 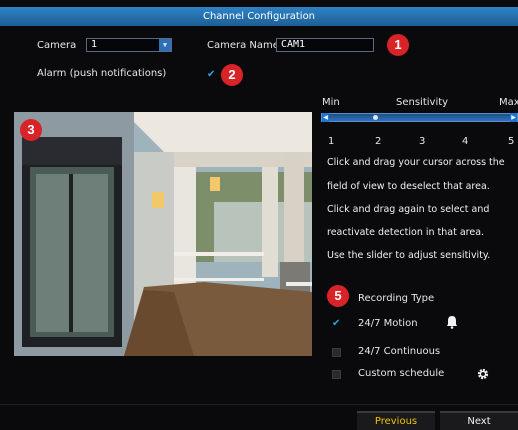 I want to click on next-button: Next, so click(x=479, y=420).